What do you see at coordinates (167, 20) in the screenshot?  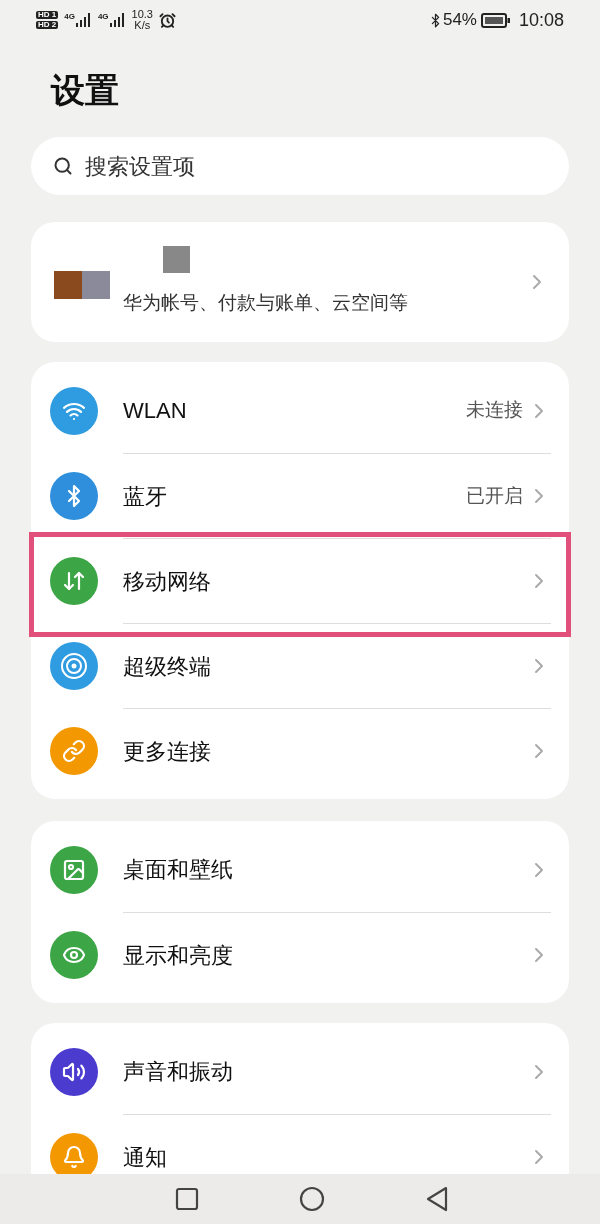 I see `alarm-icon` at bounding box center [167, 20].